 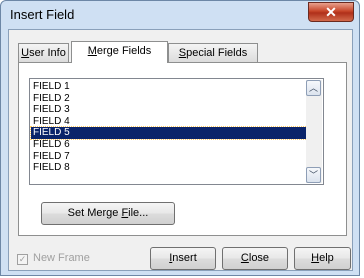 I want to click on scroll-up-button: ︿, so click(x=313, y=88).